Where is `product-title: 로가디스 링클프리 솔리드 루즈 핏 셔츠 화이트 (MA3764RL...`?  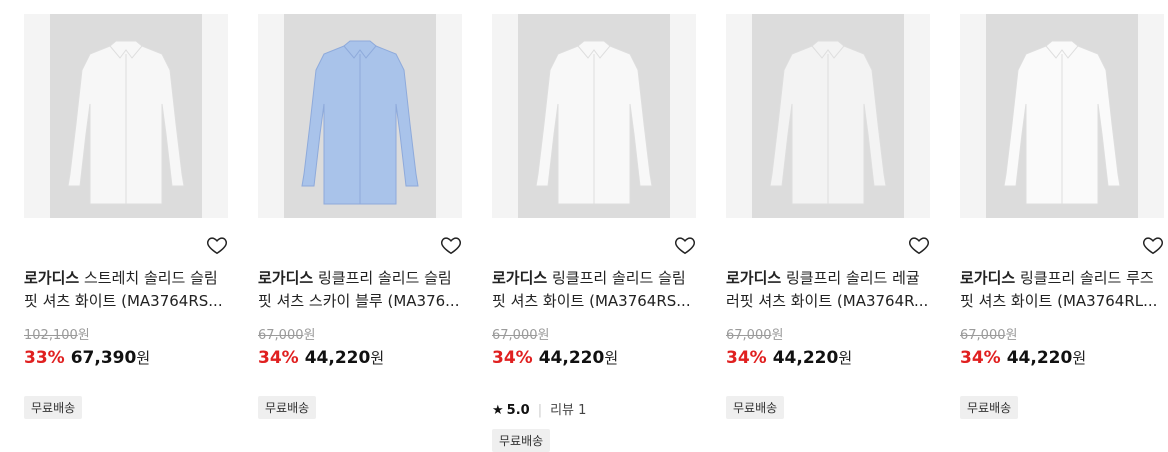 product-title: 로가디스 링클프리 솔리드 루즈 핏 셔츠 화이트 (MA3764RL... is located at coordinates (1064, 290).